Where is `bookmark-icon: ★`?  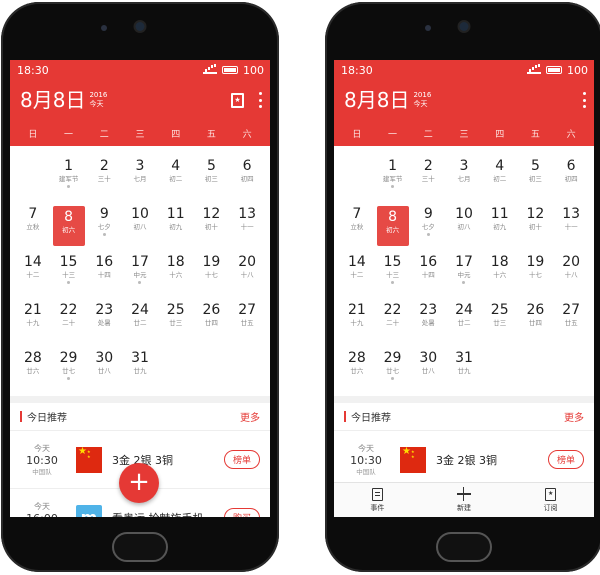 bookmark-icon: ★ is located at coordinates (237, 100).